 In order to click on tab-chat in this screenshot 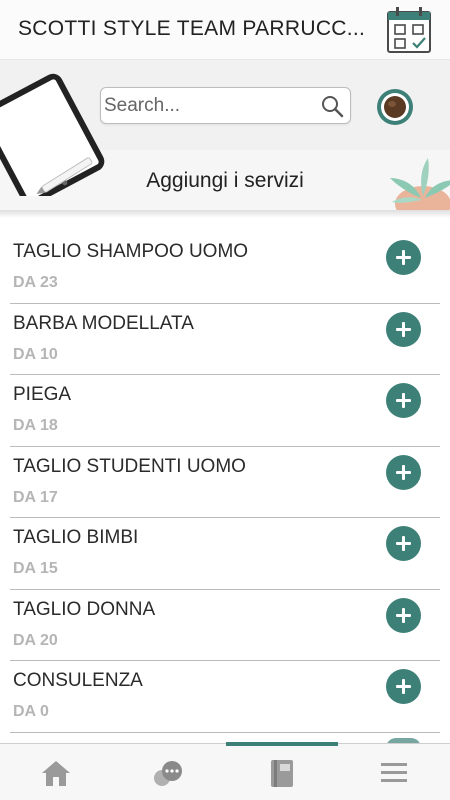, I will do `click(168, 772)`.